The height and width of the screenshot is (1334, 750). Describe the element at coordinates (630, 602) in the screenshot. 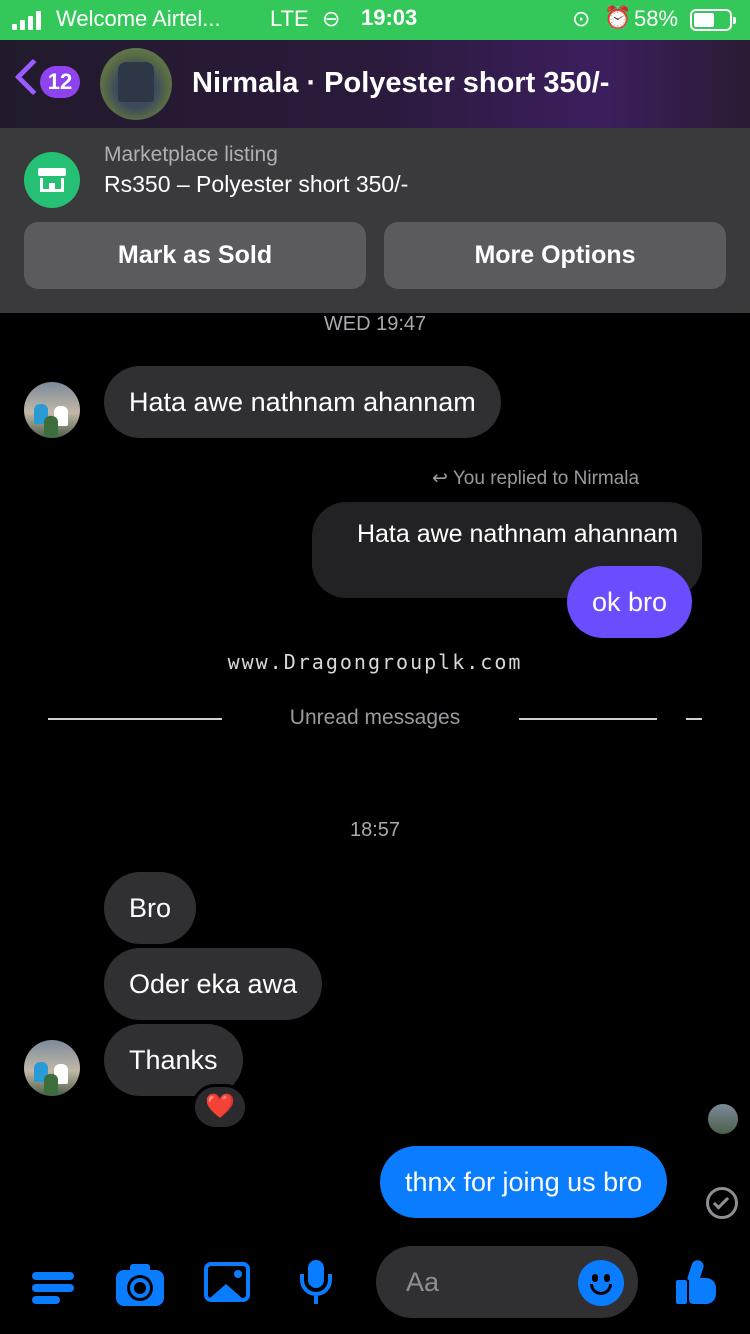

I see `outgoing-message: ok bro` at that location.